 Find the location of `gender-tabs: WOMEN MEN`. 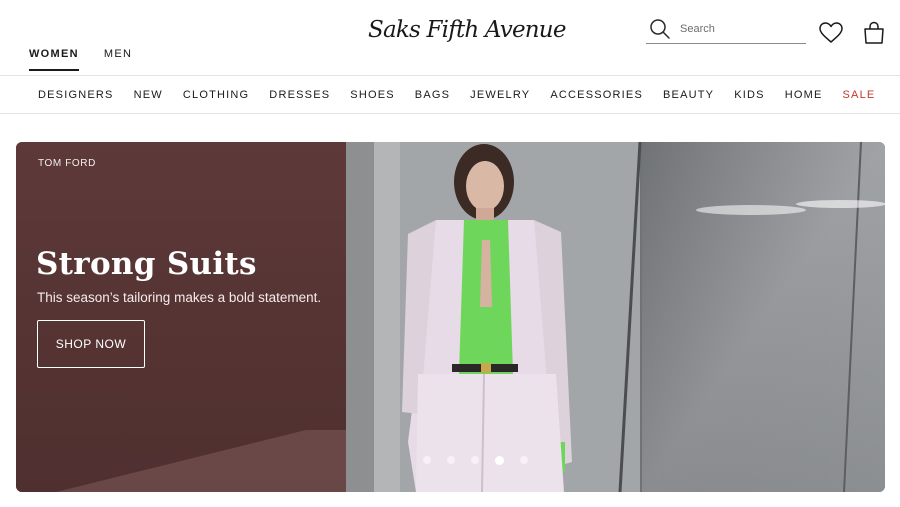

gender-tabs: WOMEN MEN is located at coordinates (80, 59).